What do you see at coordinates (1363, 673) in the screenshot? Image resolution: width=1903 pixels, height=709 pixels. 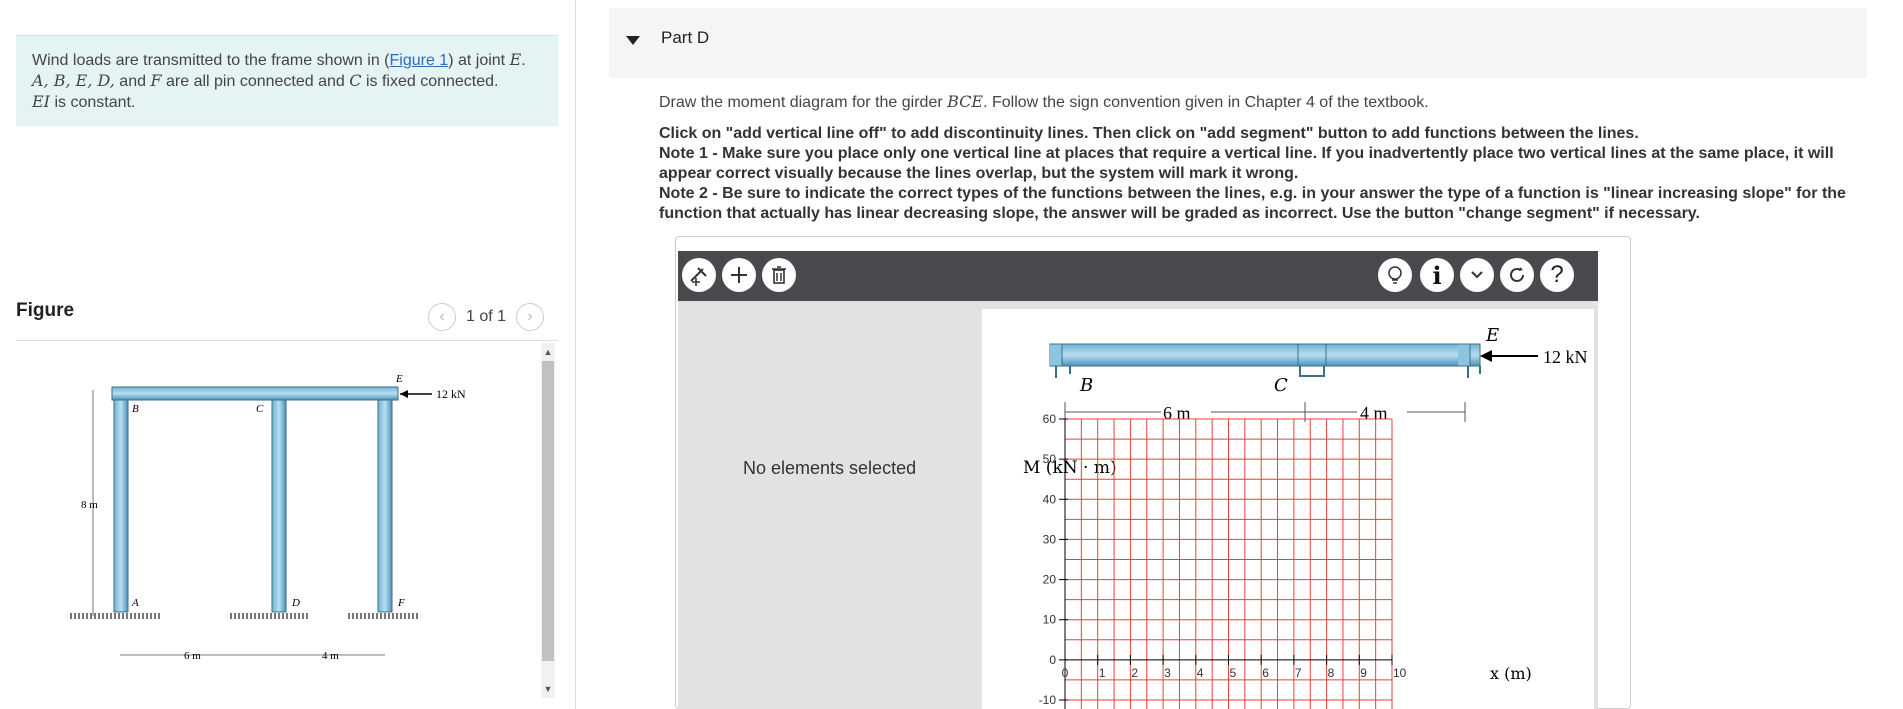 I see `x-tick-label: 9` at bounding box center [1363, 673].